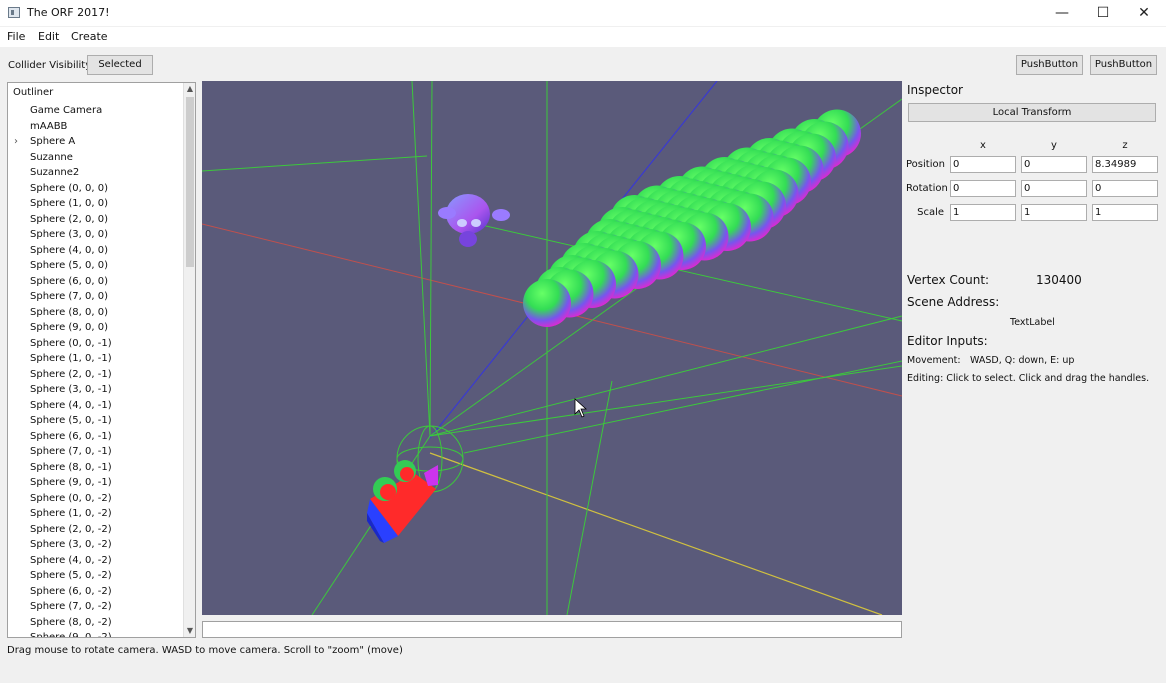  What do you see at coordinates (1062, 13) in the screenshot?
I see `minimize-button: —` at bounding box center [1062, 13].